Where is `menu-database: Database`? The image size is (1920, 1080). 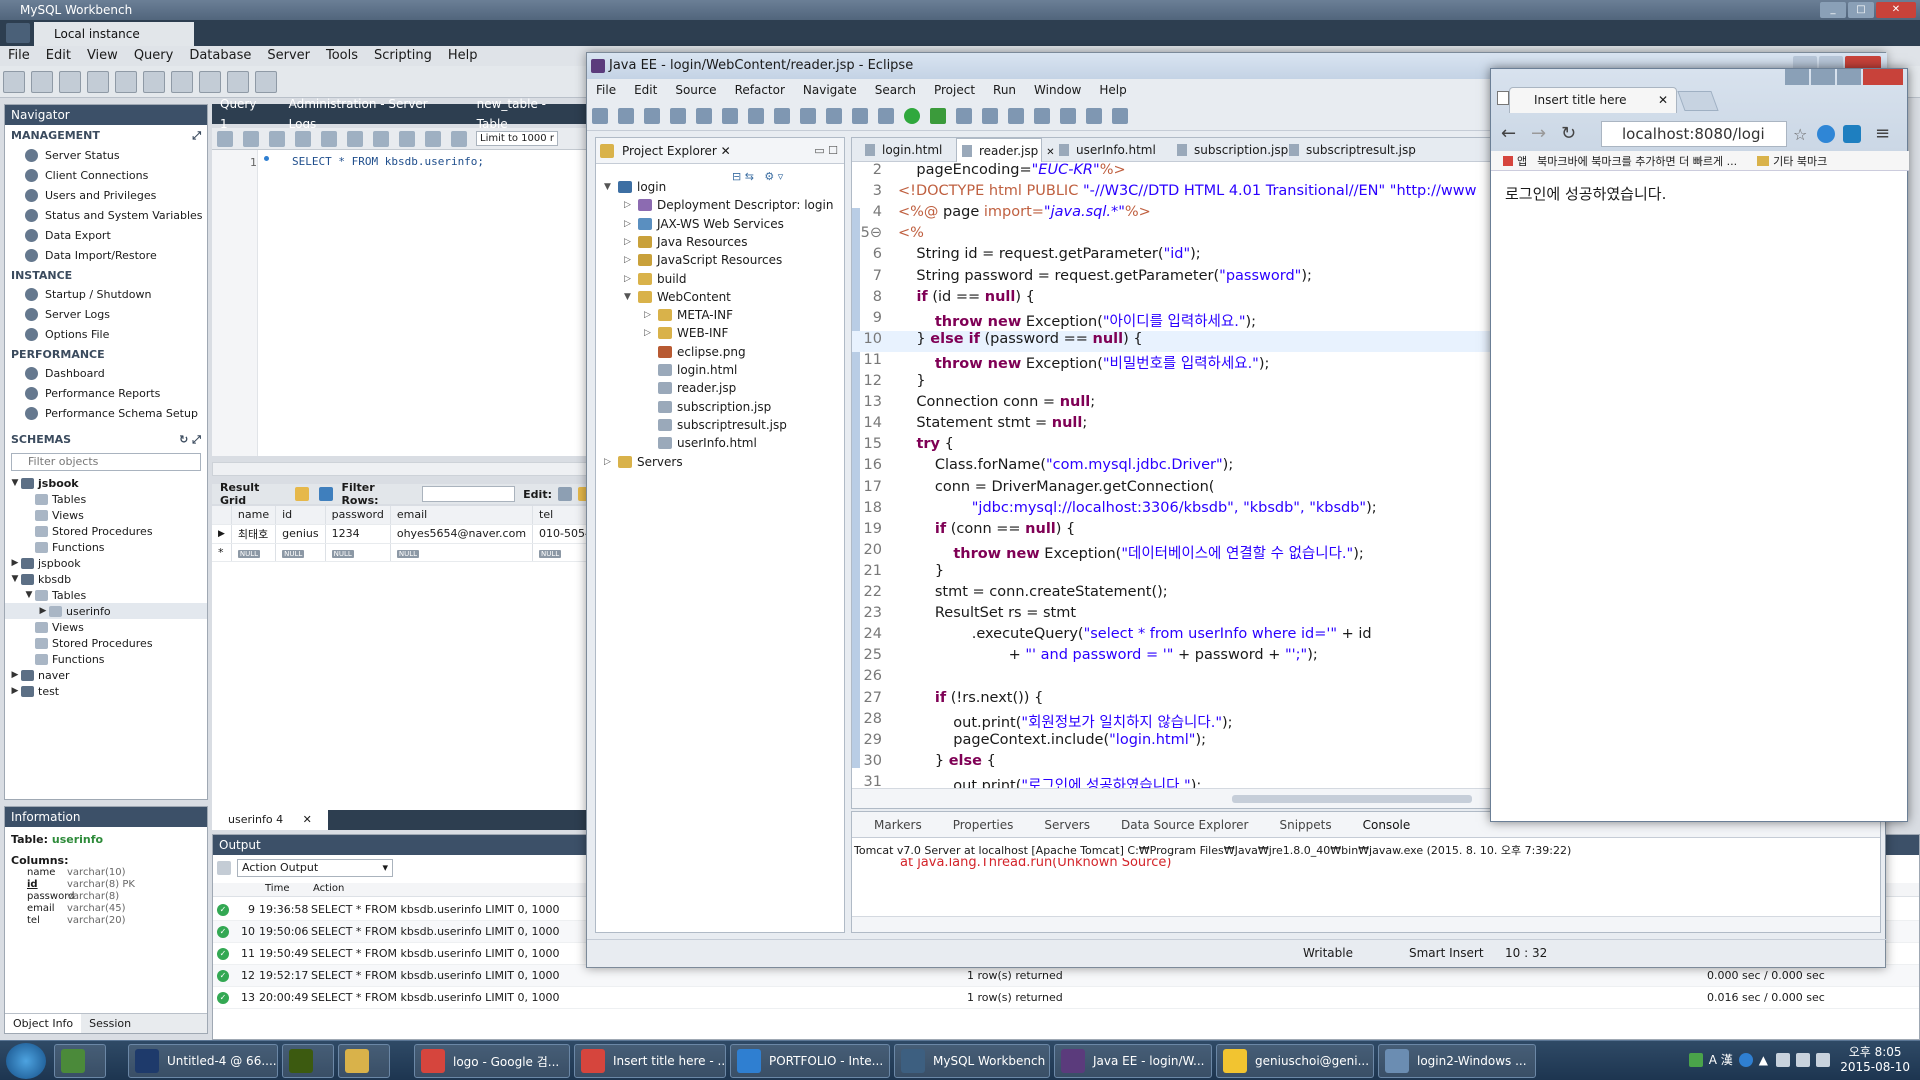
menu-database: Database is located at coordinates (220, 56).